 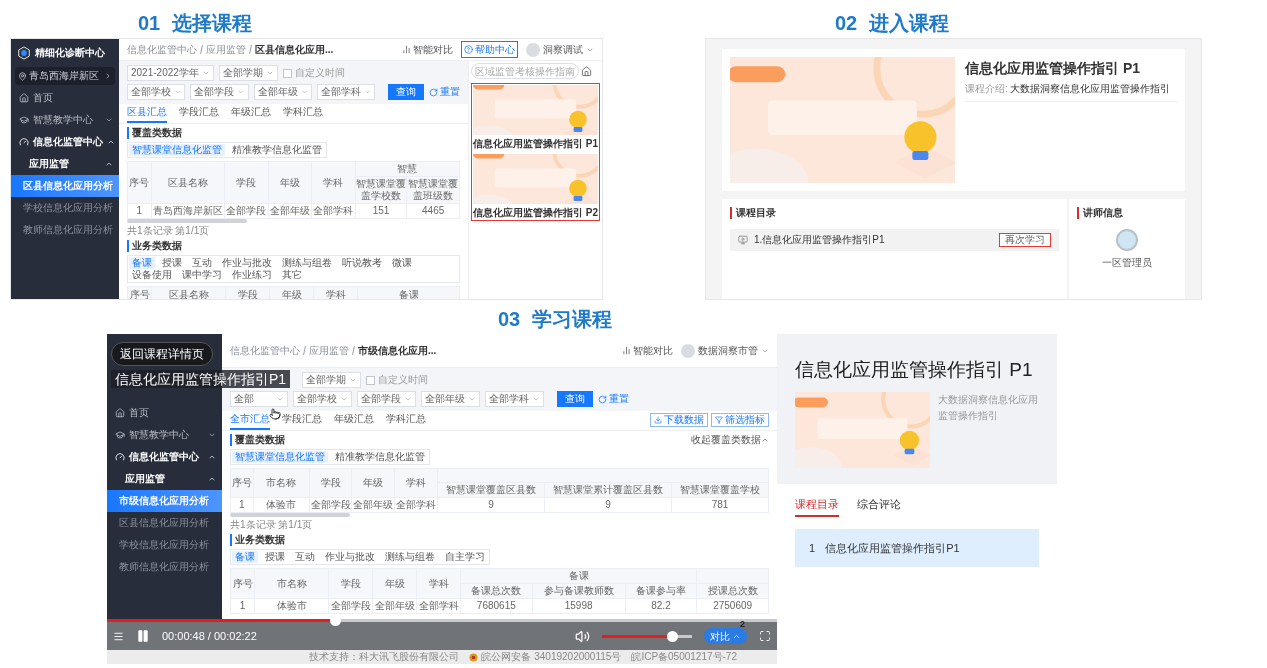 I want to click on chevron-down-icon, so click(x=408, y=399).